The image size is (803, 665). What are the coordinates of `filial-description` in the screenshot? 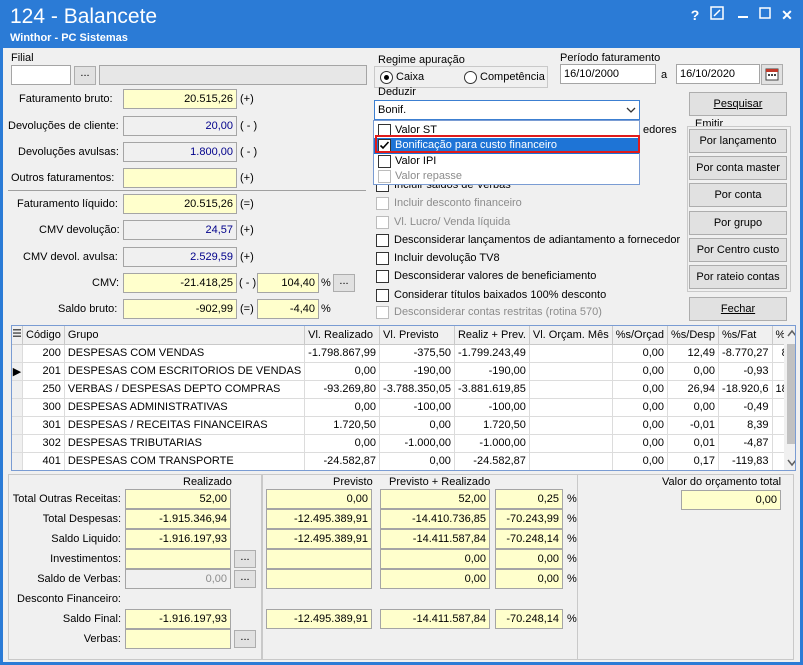 It's located at (233, 75).